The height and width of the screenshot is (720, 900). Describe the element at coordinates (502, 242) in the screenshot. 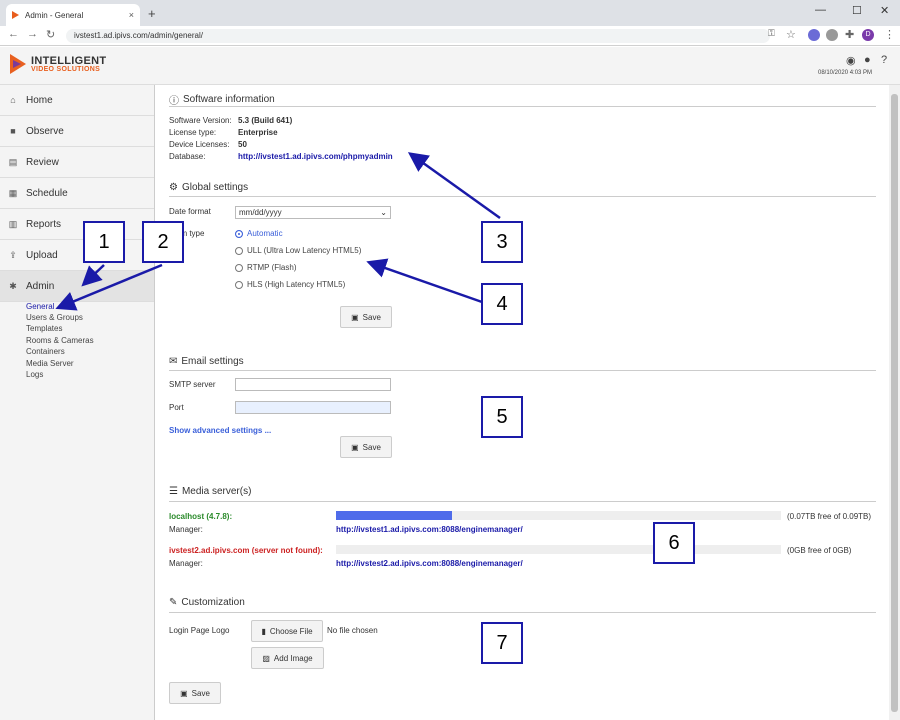

I see `callout-3: 3` at that location.